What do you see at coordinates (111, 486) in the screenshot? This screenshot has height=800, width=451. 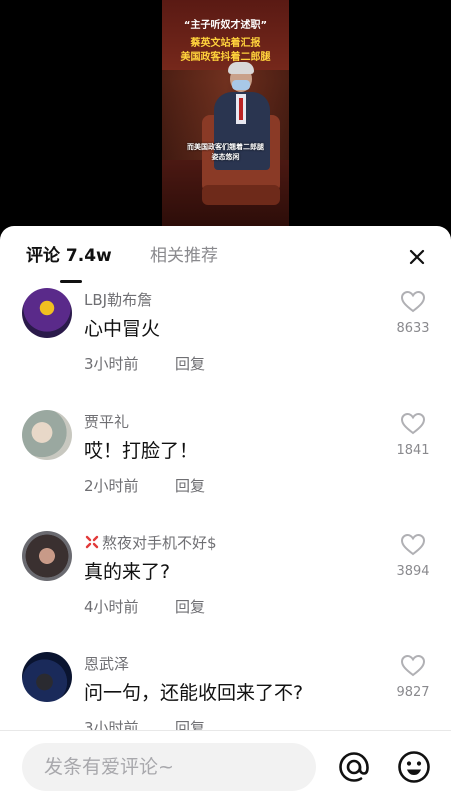 I see `comment-time: 2小时前` at bounding box center [111, 486].